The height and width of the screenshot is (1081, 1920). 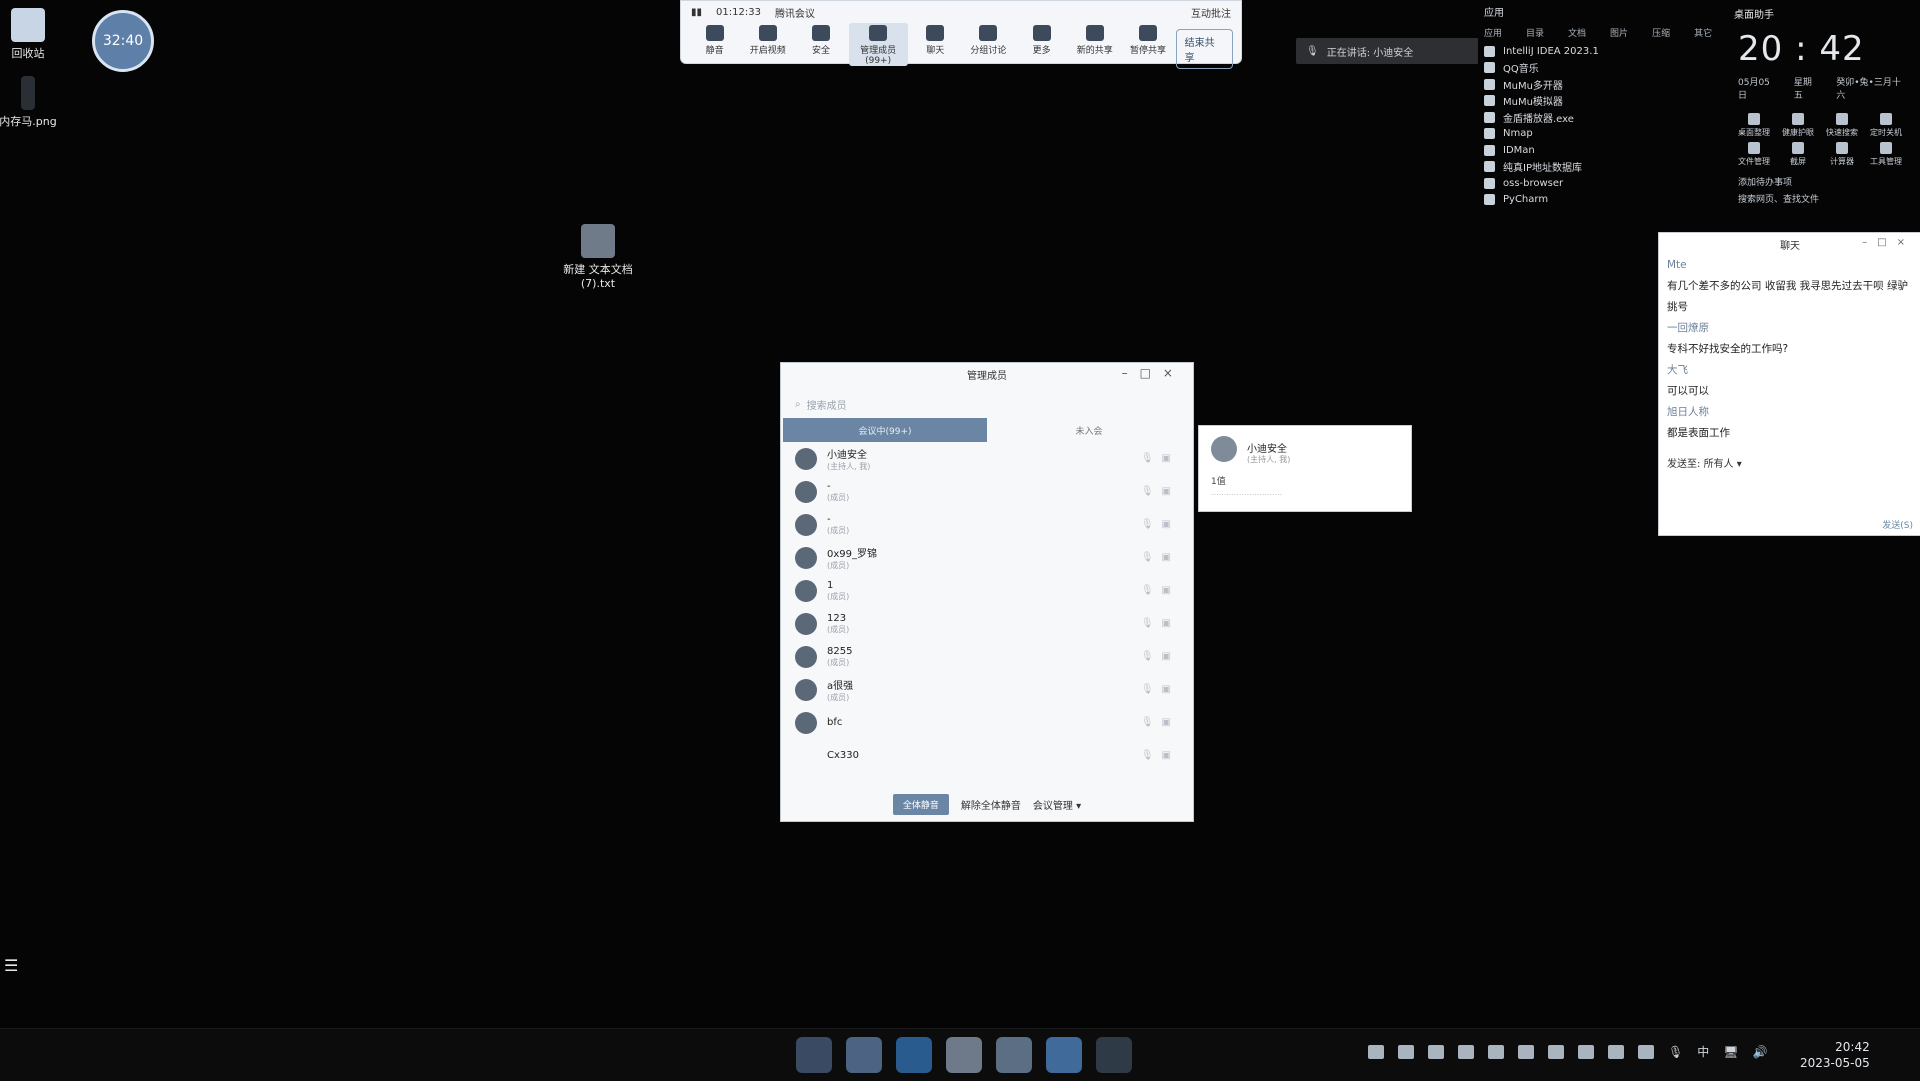 What do you see at coordinates (1675, 1052) in the screenshot?
I see `mic-icon: 🎙` at bounding box center [1675, 1052].